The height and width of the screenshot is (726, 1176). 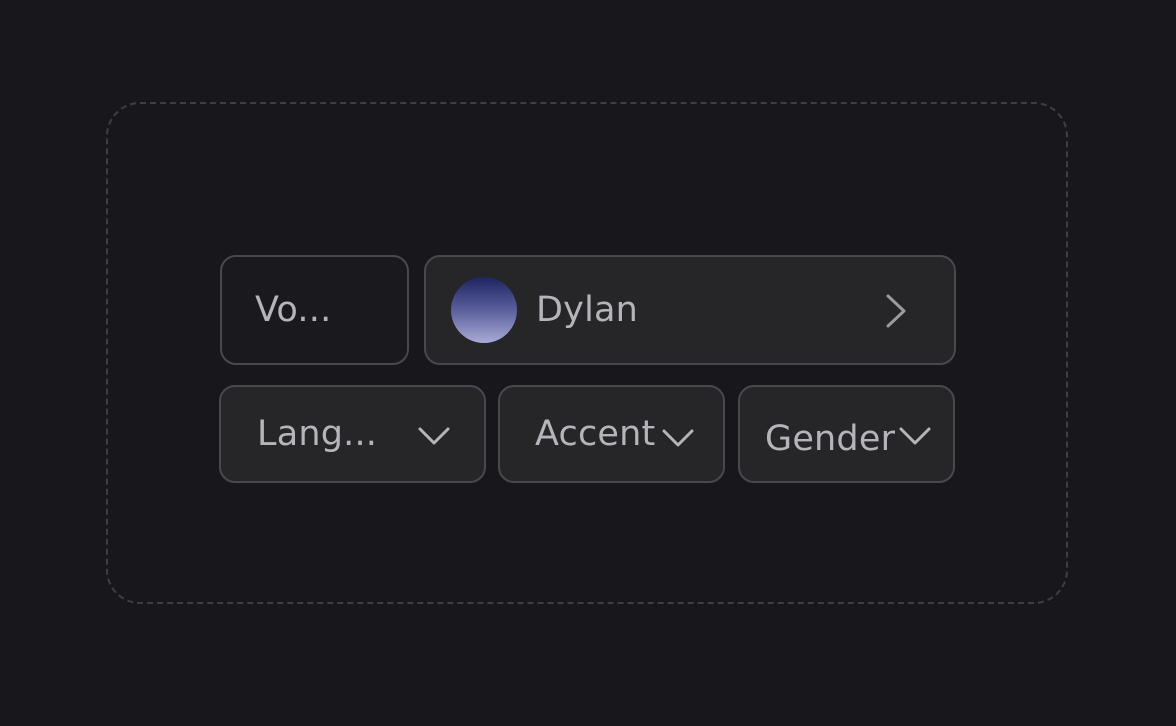 I want to click on gender-dropdown: Gender, so click(x=846, y=434).